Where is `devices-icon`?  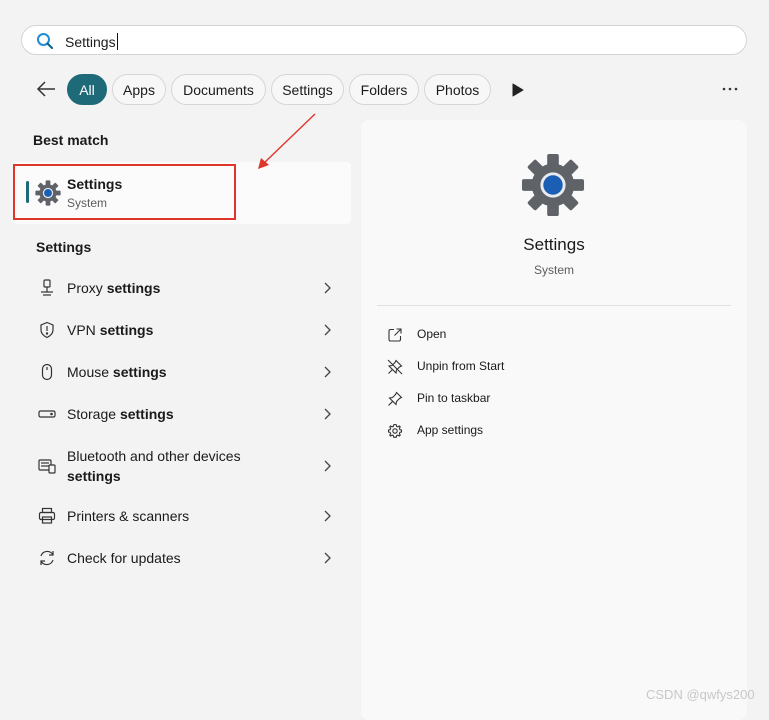 devices-icon is located at coordinates (47, 466).